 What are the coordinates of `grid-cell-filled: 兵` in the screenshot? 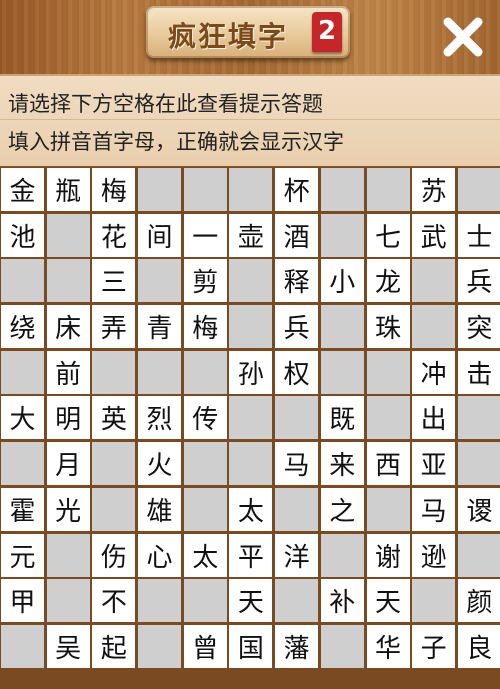 It's located at (478, 281).